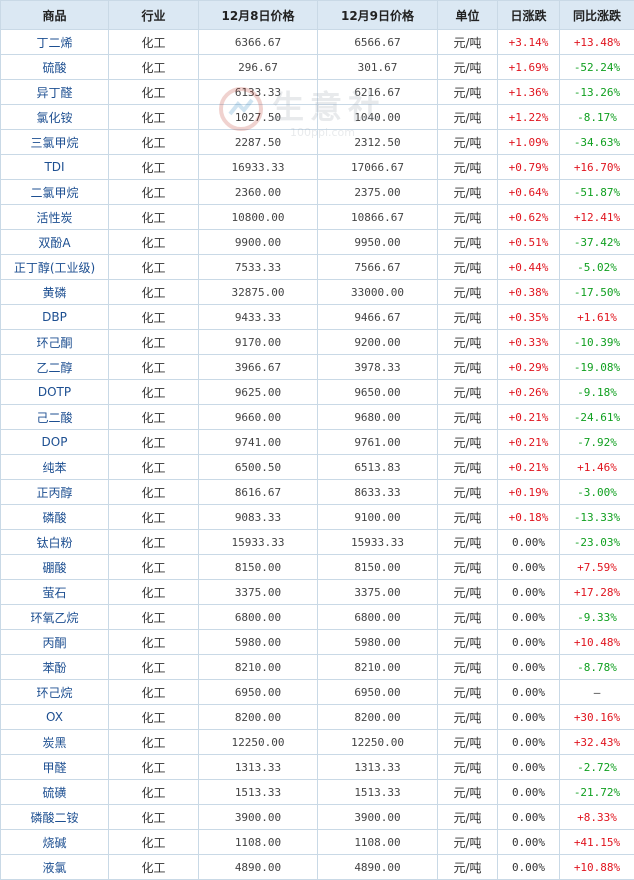  Describe the element at coordinates (54, 517) in the screenshot. I see `cell-product: 磷酸` at that location.